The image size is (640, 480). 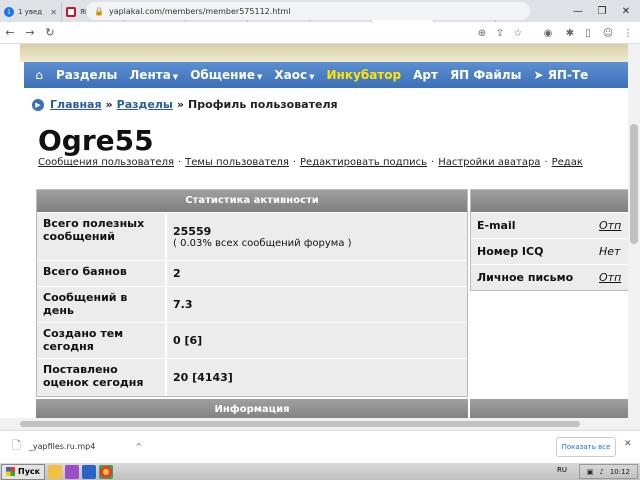 I want to click on taskbar: Пуск RU ▣ ♪ 10:12, so click(x=320, y=471).